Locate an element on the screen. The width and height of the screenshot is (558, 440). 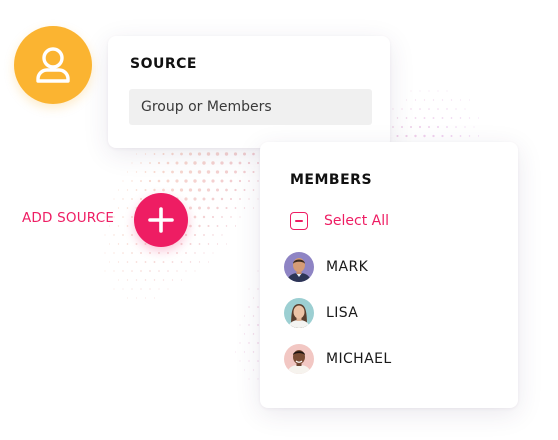
user-icon is located at coordinates (53, 65).